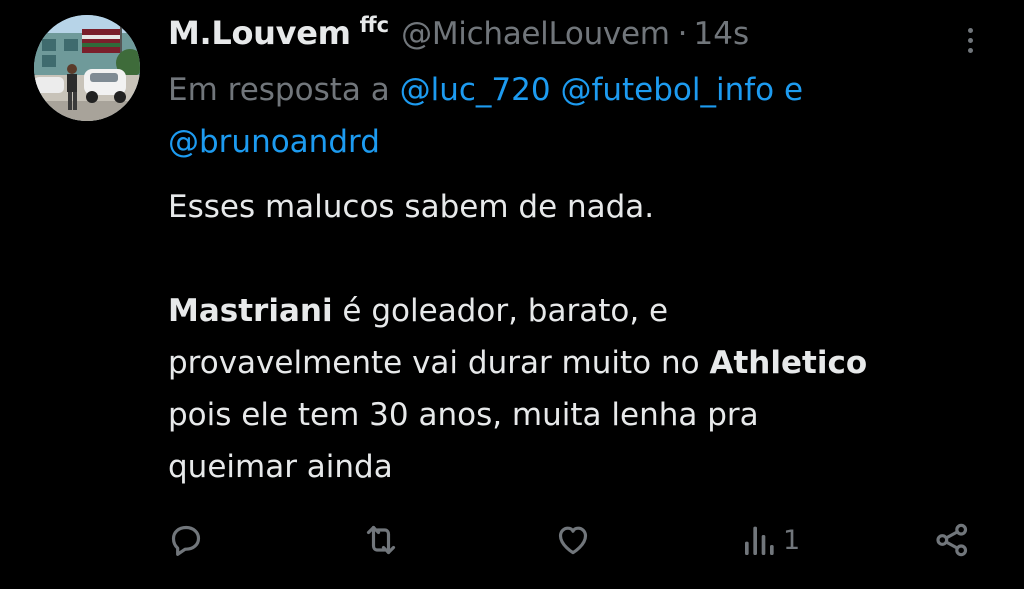 This screenshot has height=589, width=1024. I want to click on timestamp: 14s, so click(722, 34).